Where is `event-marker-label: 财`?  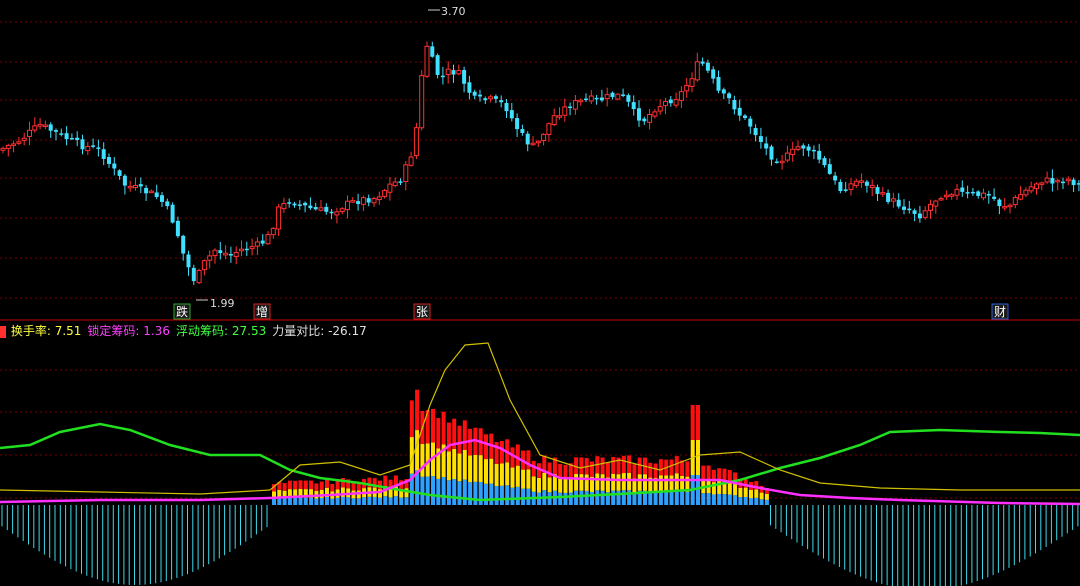 event-marker-label: 财 is located at coordinates (1000, 312).